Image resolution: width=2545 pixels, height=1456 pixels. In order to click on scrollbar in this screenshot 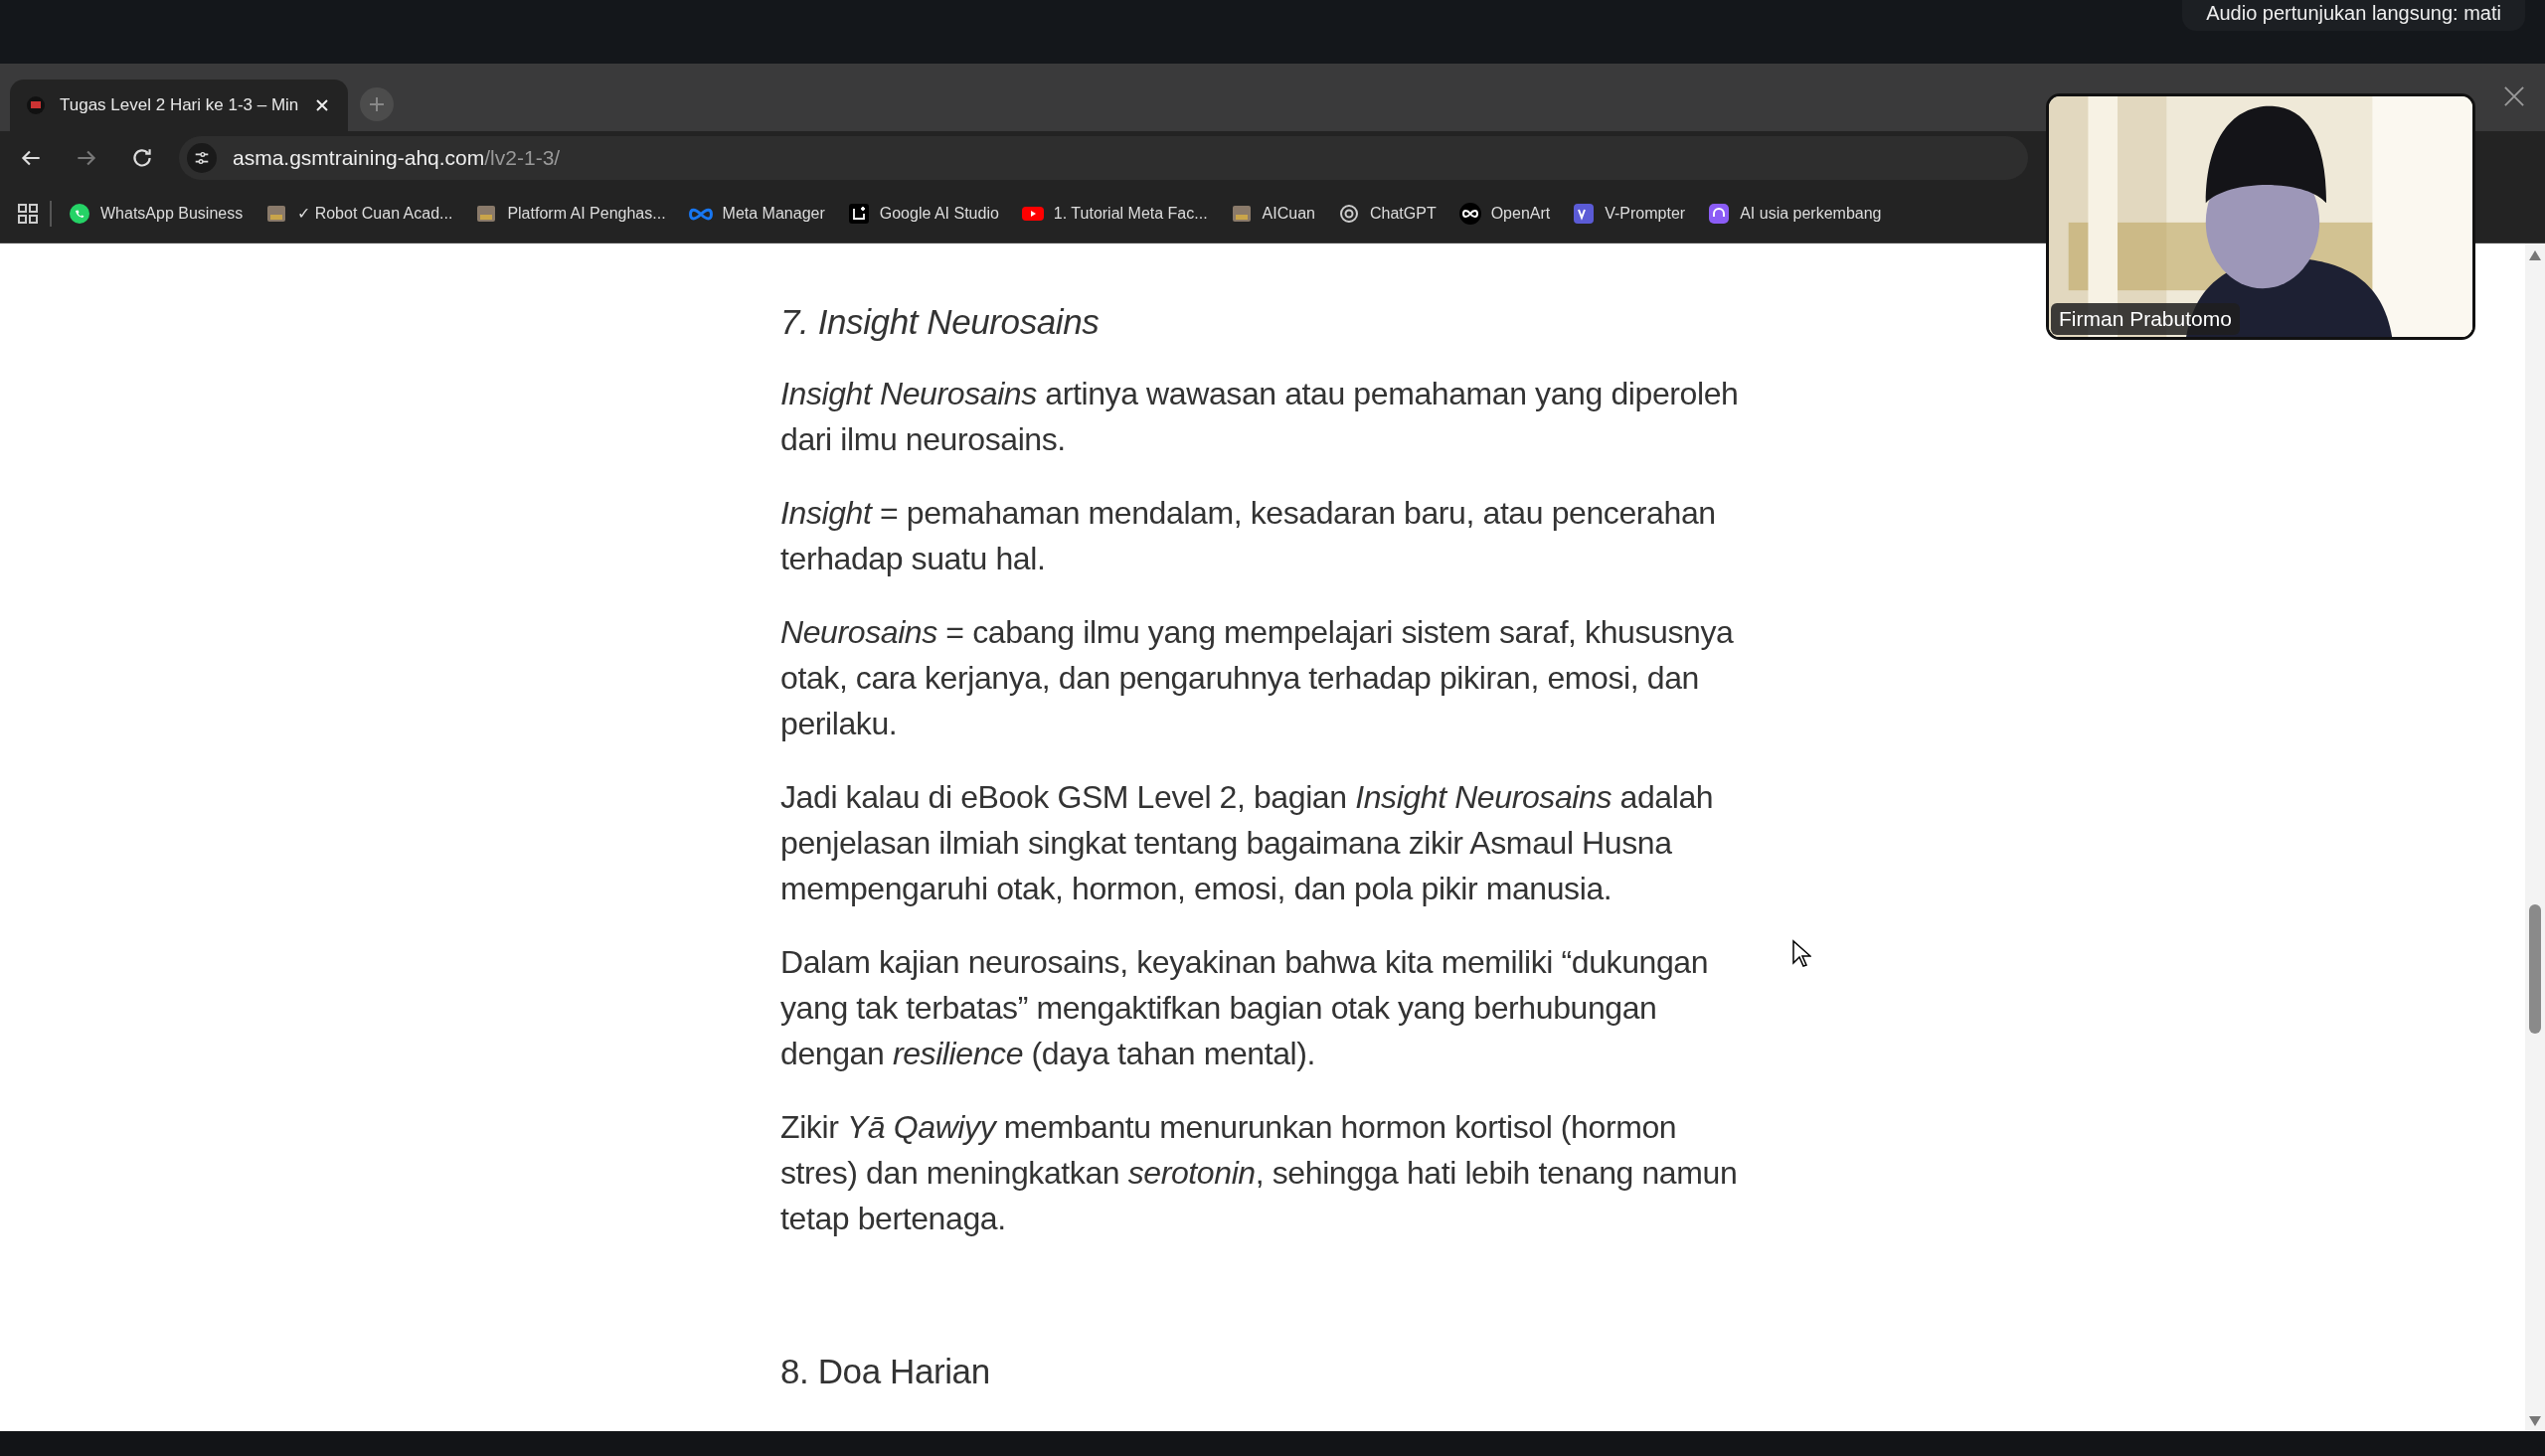, I will do `click(2535, 837)`.